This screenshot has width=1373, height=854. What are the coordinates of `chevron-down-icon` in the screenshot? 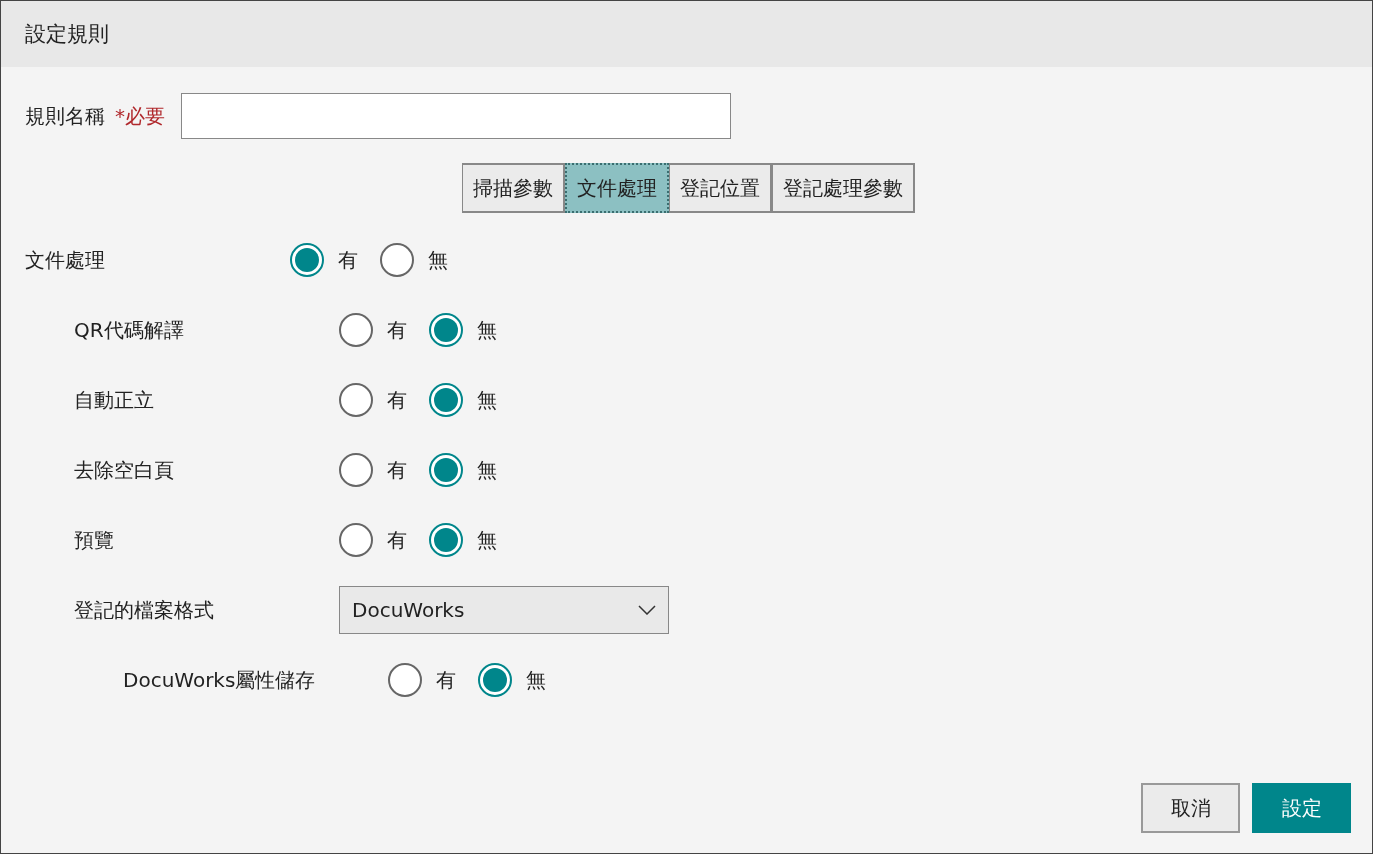 It's located at (647, 610).